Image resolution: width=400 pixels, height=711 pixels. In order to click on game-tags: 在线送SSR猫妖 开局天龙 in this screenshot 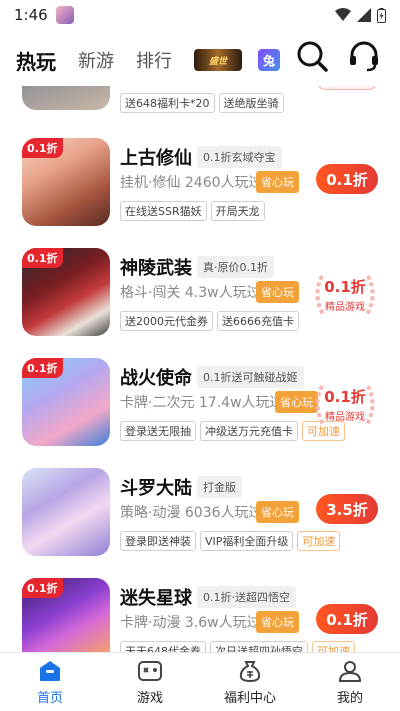, I will do `click(194, 210)`.